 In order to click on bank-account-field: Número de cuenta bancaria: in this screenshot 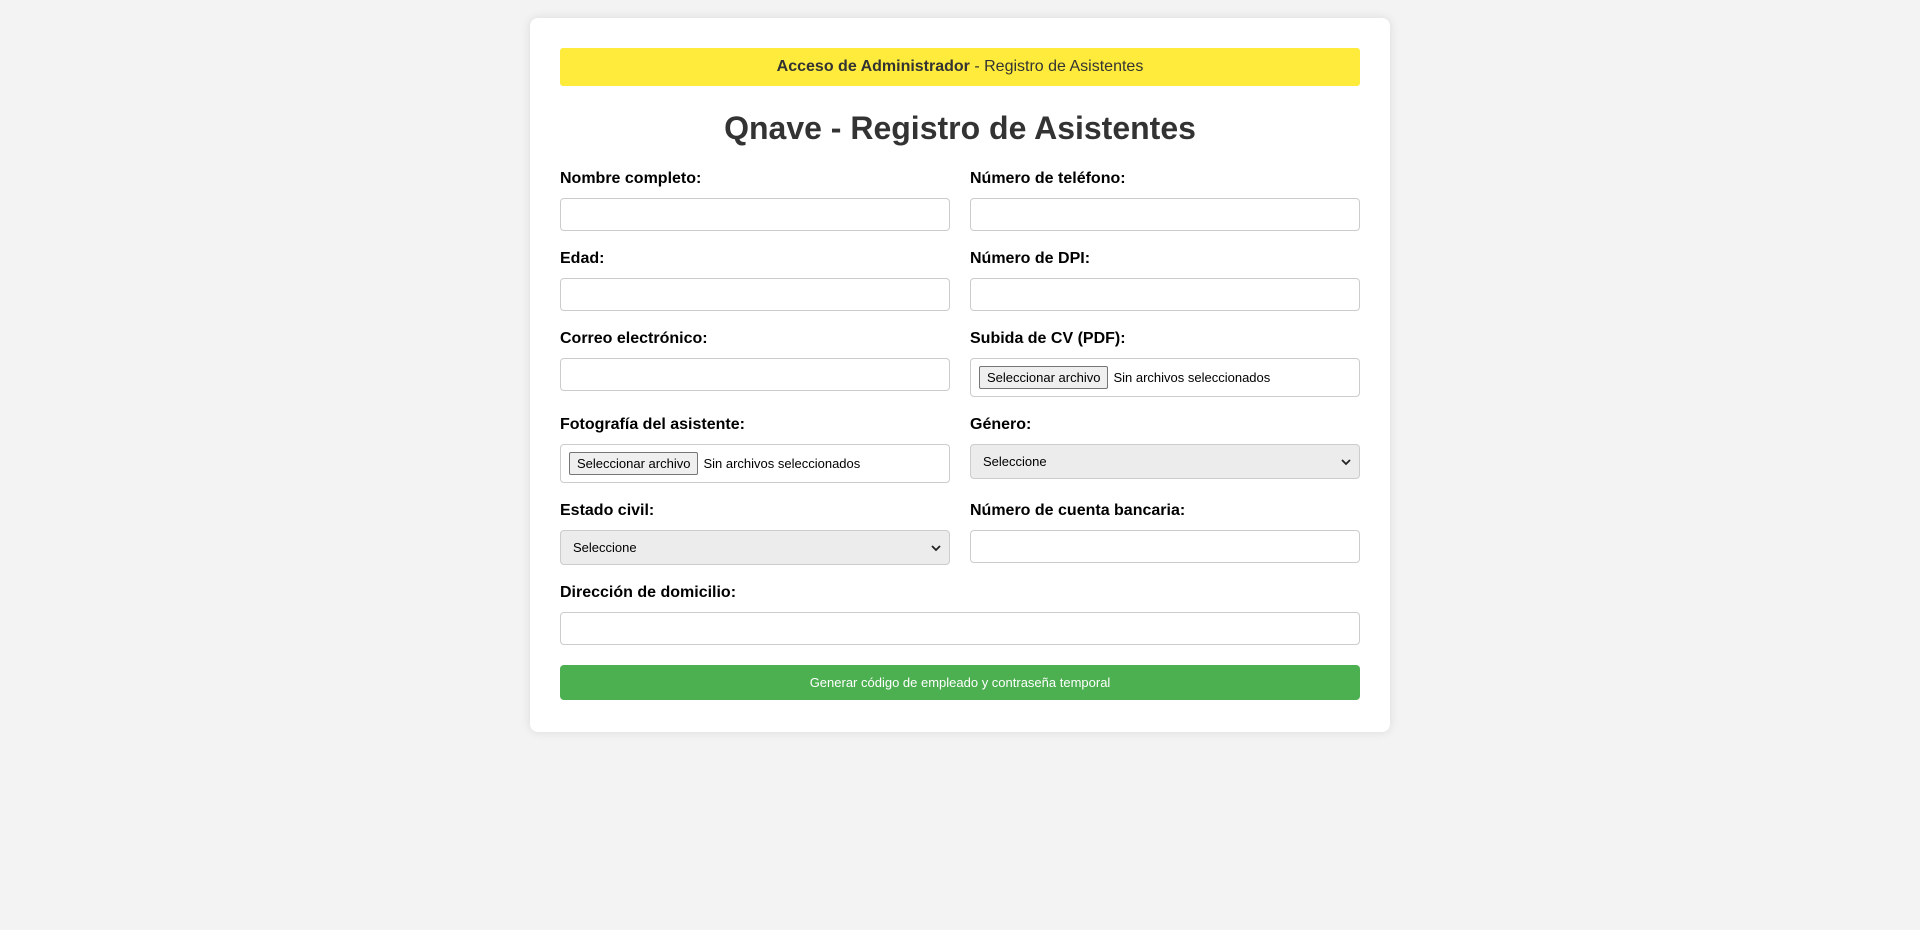, I will do `click(1165, 533)`.